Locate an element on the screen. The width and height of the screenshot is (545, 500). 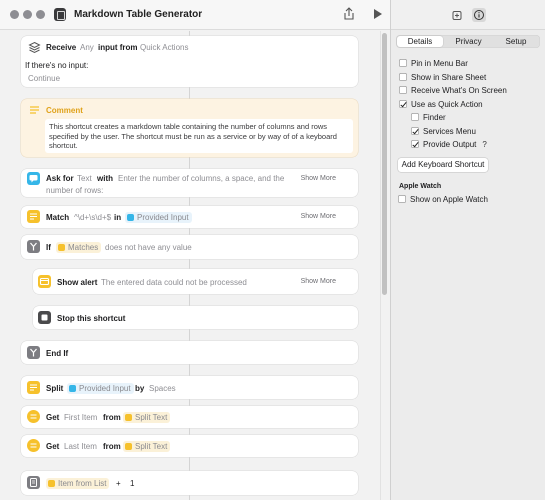
option-label: Services Menu is located at coordinates (449, 131).